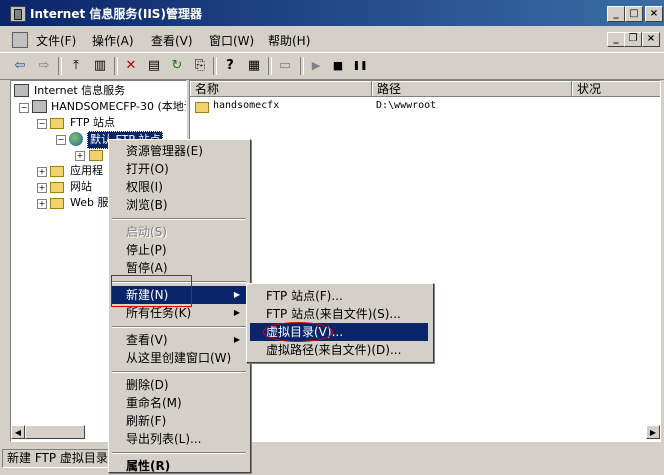  I want to click on tree-label: Internet 信息服务, so click(80, 90).